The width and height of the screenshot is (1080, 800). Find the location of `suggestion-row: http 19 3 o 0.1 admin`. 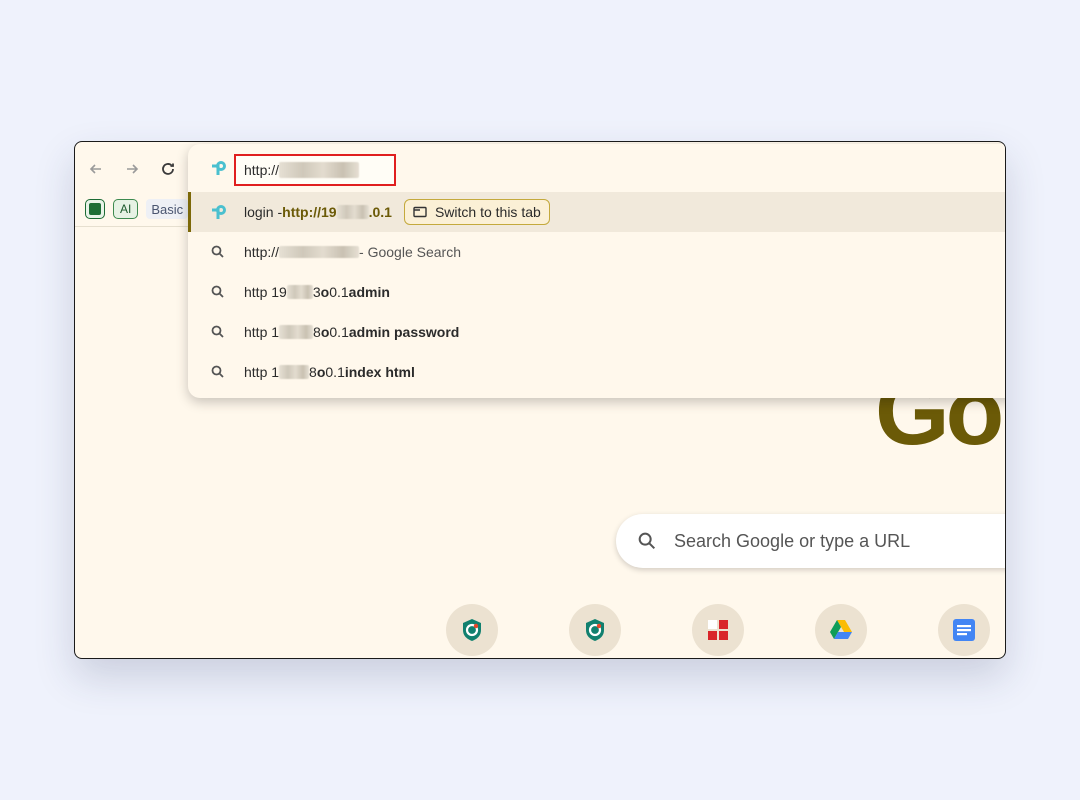

suggestion-row: http 19 3 o 0.1 admin is located at coordinates (596, 292).